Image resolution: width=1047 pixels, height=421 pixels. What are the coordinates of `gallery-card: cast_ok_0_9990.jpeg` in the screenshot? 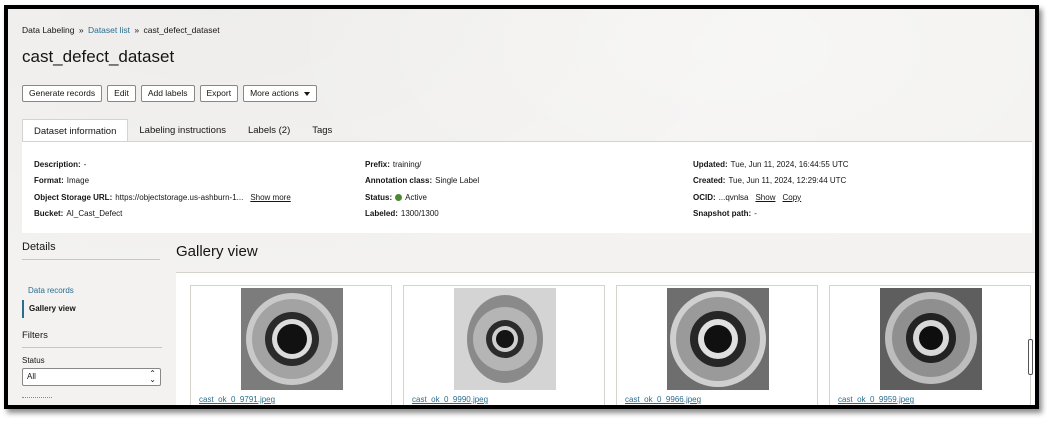 It's located at (504, 345).